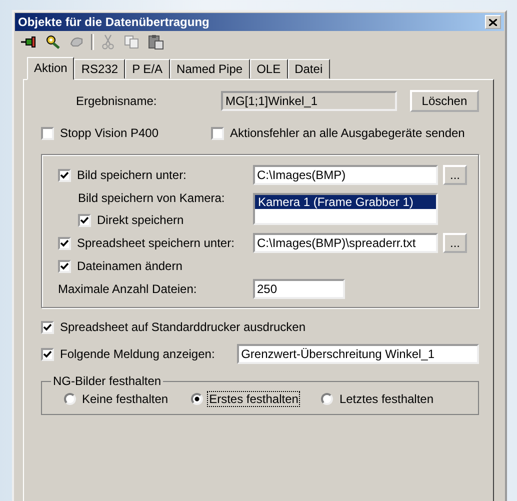 The width and height of the screenshot is (517, 501). Describe the element at coordinates (125, 399) in the screenshot. I see `radio-label: Keine festhalten` at that location.